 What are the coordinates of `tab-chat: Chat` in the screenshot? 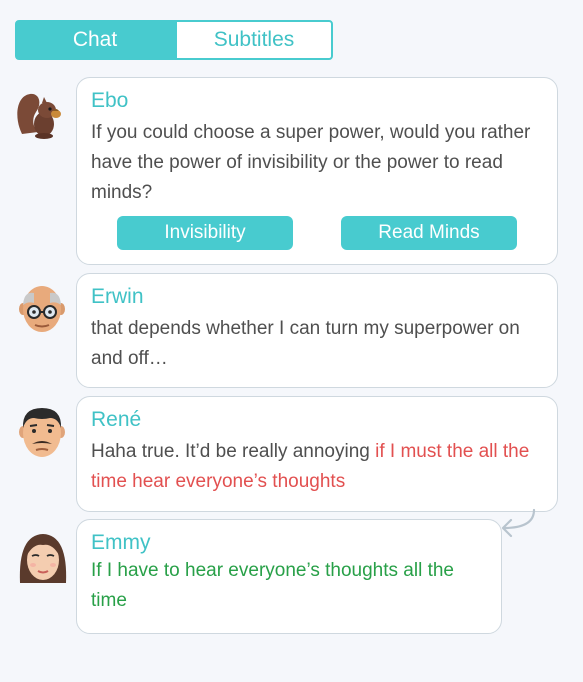 It's located at (95, 40).